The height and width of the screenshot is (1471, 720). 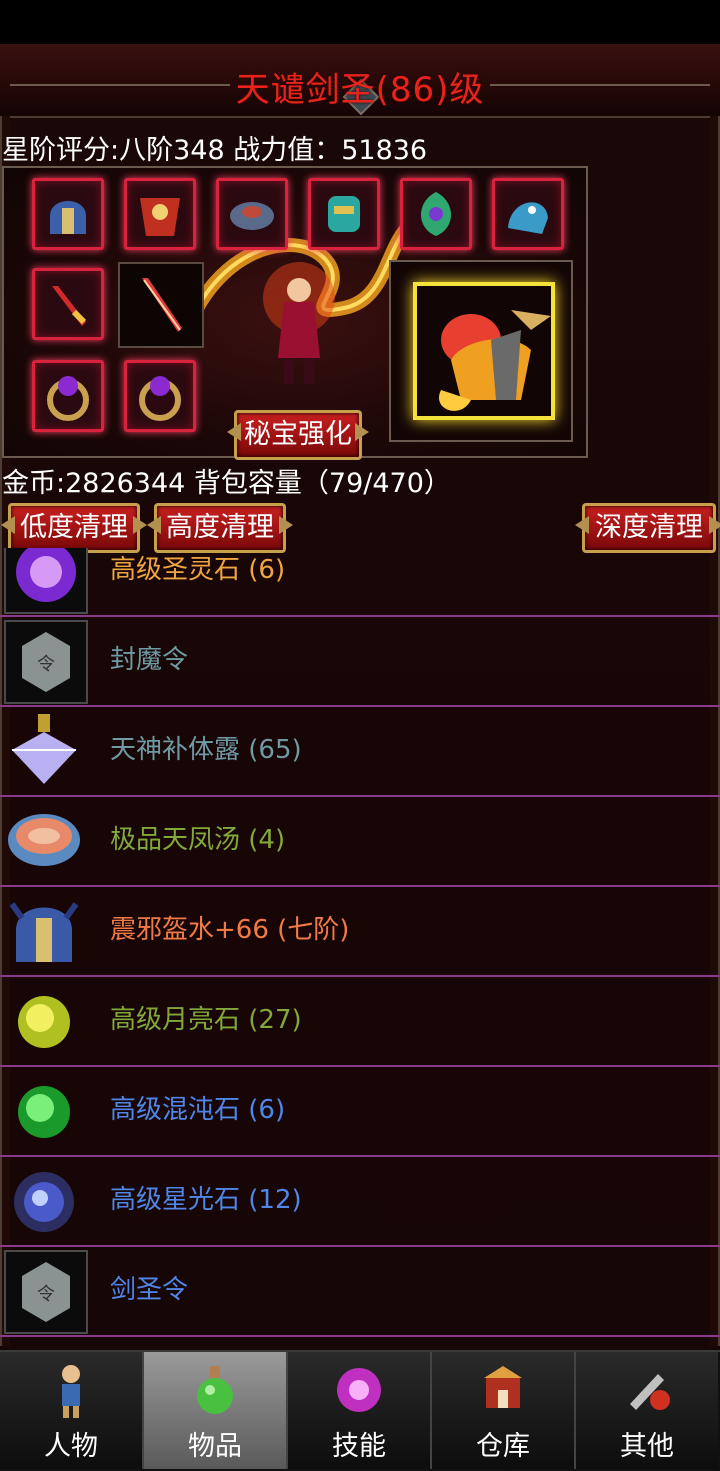 I want to click on list-item, so click(x=360, y=1343).